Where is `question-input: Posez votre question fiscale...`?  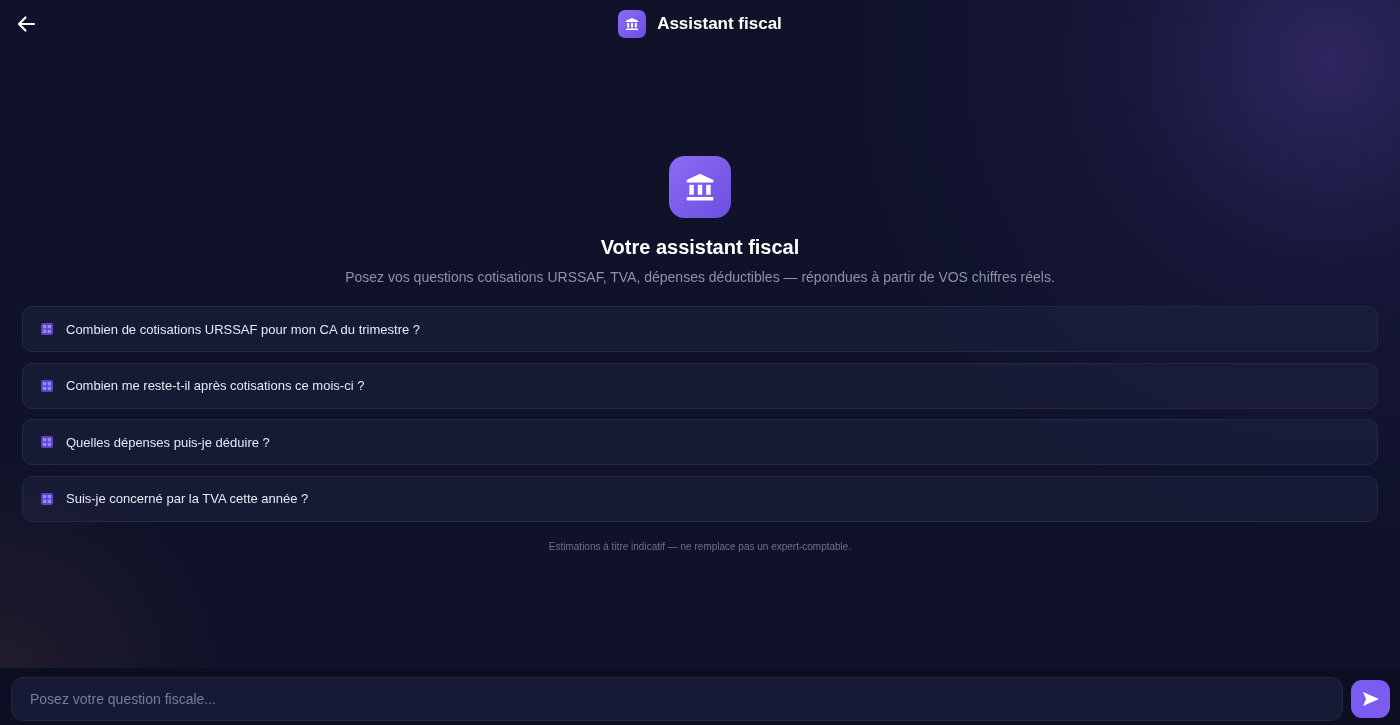
question-input: Posez votre question fiscale... is located at coordinates (677, 699).